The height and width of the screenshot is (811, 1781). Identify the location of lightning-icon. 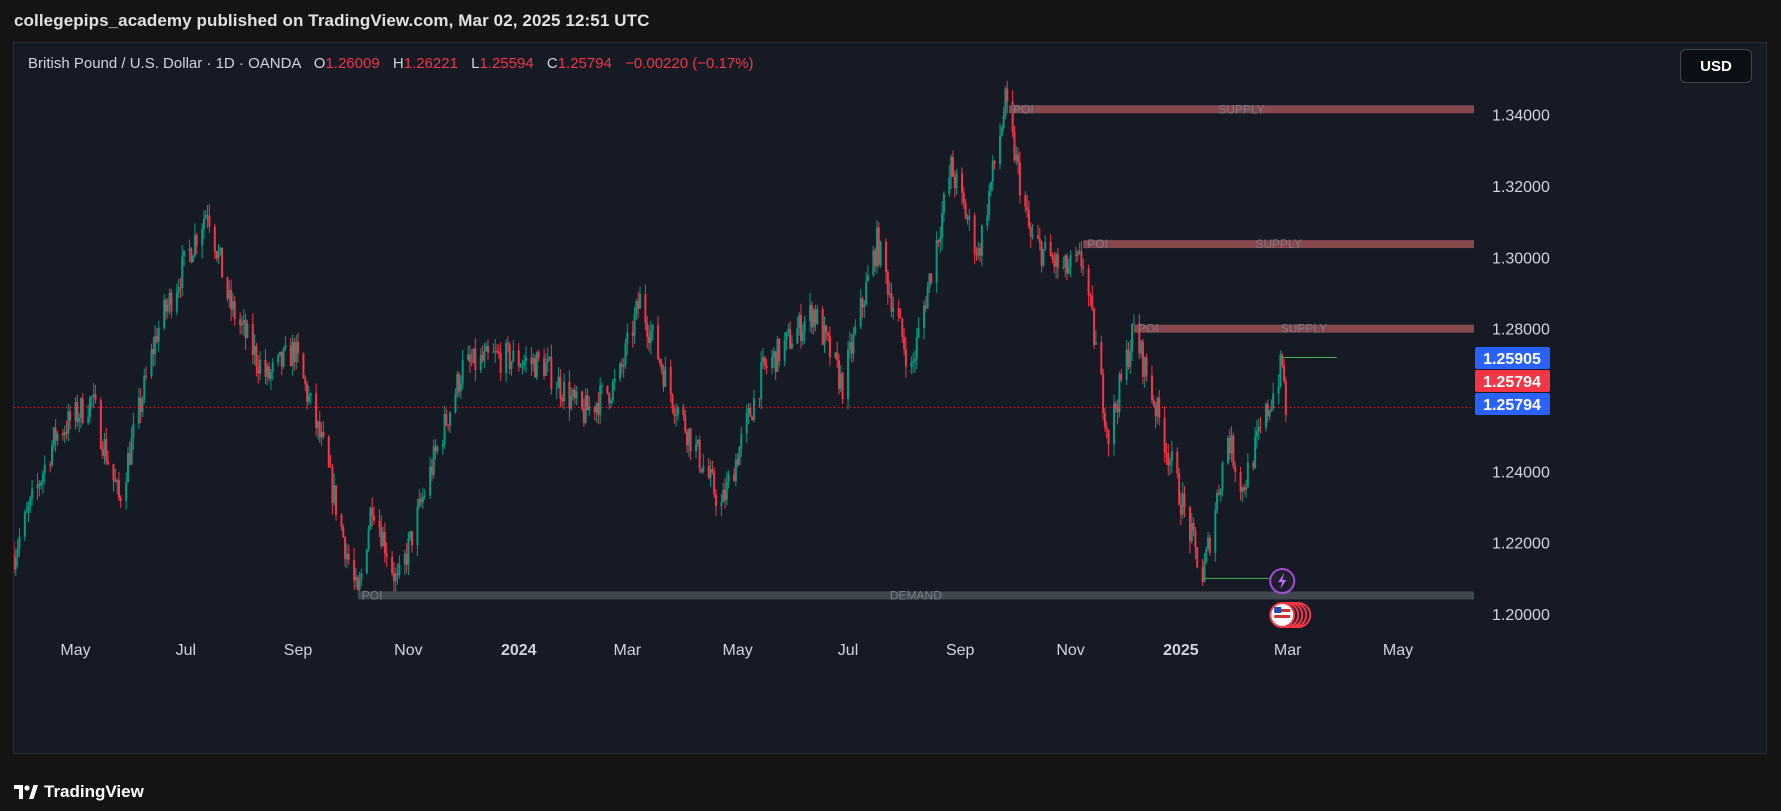
(1282, 581).